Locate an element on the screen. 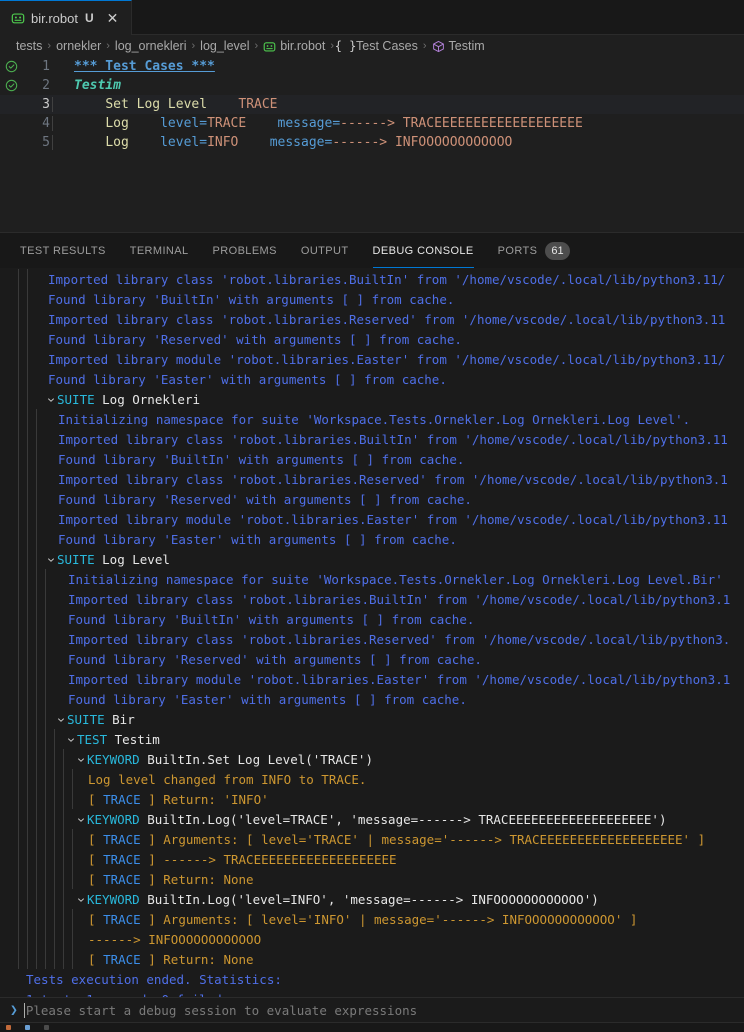 The image size is (744, 1032). status-bar is located at coordinates (372, 1027).